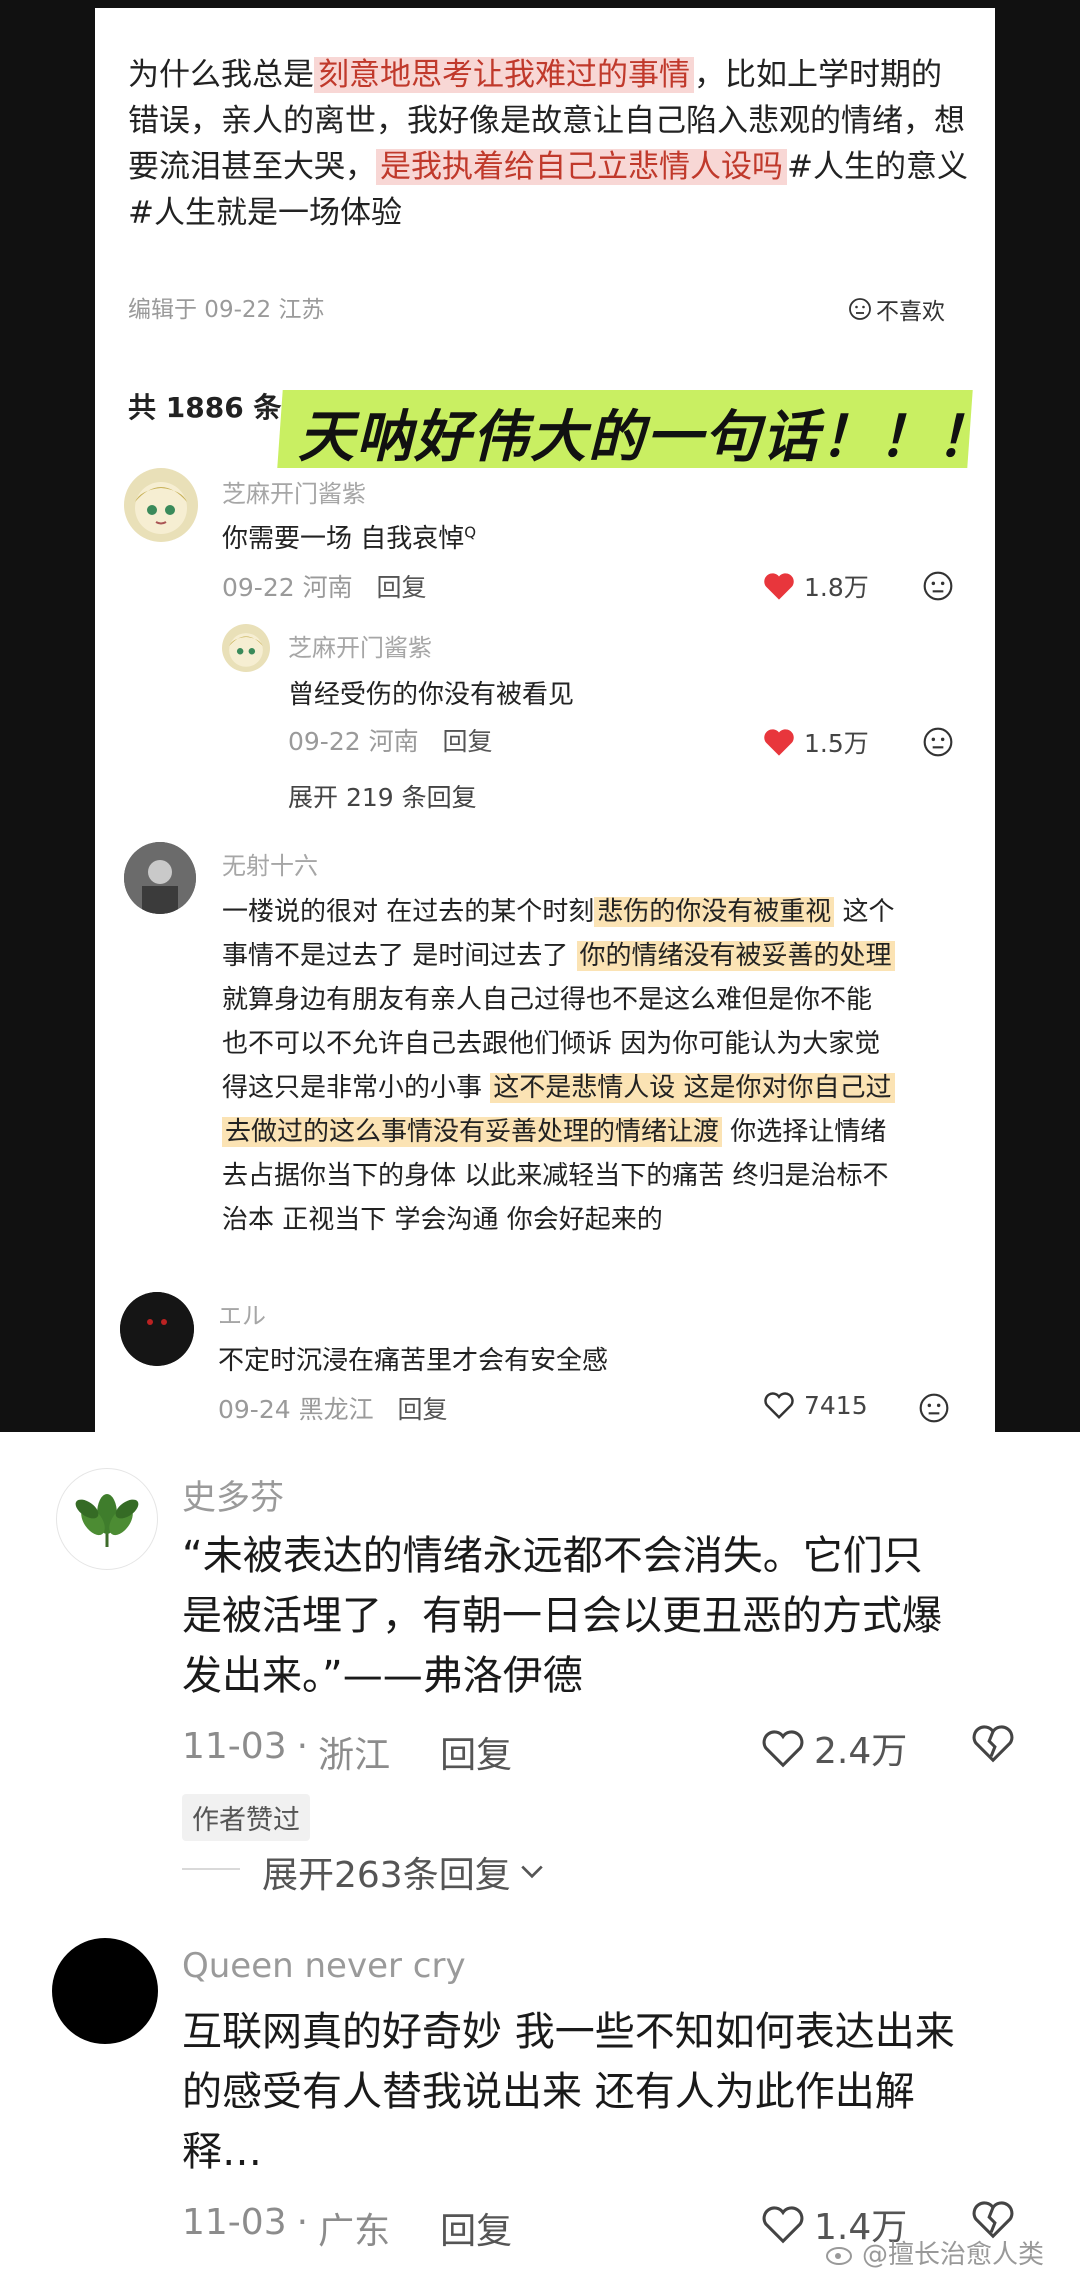 The height and width of the screenshot is (2276, 1080). I want to click on reply-date-location: 09-22 河南, so click(353, 741).